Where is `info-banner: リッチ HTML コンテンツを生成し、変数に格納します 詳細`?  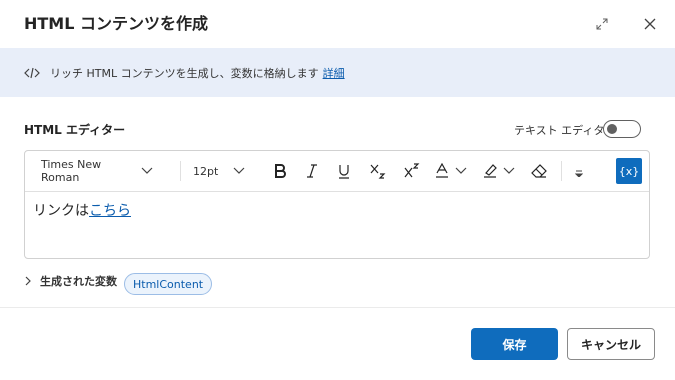
info-banner: リッチ HTML コンテンツを生成し、変数に格納します 詳細 is located at coordinates (337, 72).